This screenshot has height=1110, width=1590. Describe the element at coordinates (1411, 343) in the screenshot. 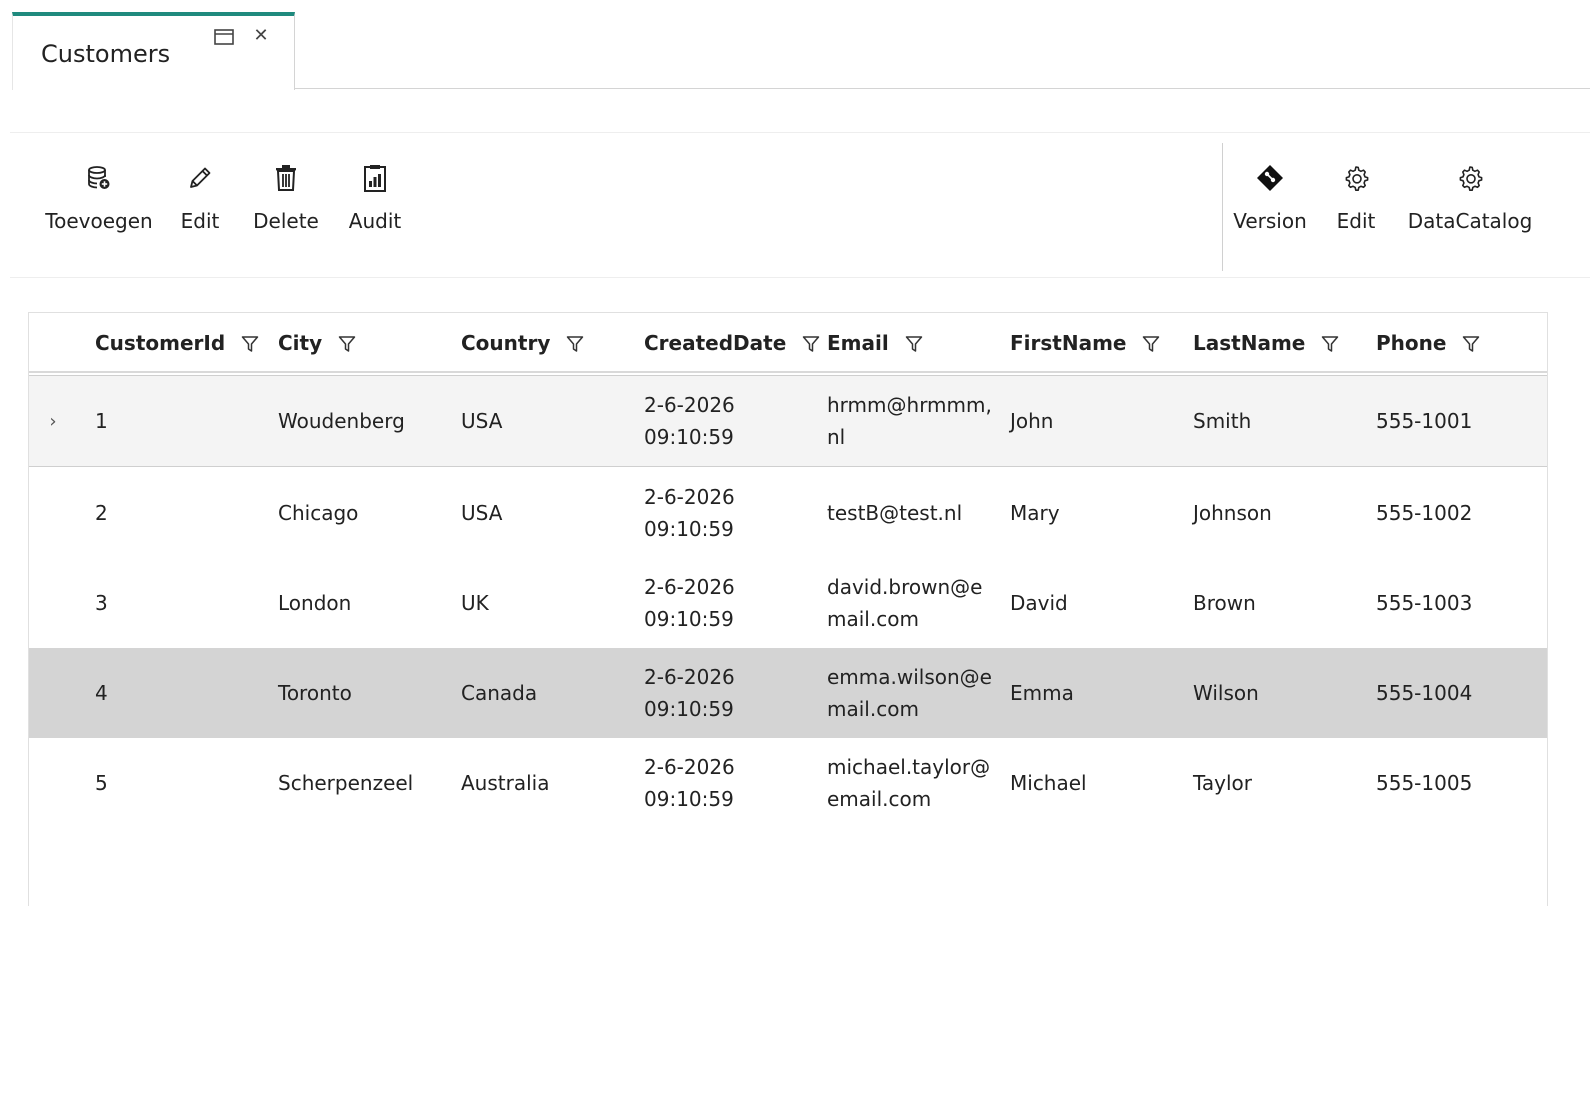

I see `column-label: Phone` at that location.